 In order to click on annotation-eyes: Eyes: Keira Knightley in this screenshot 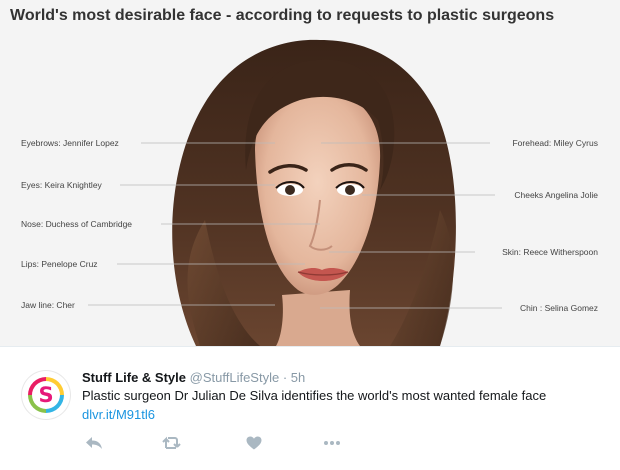, I will do `click(61, 185)`.